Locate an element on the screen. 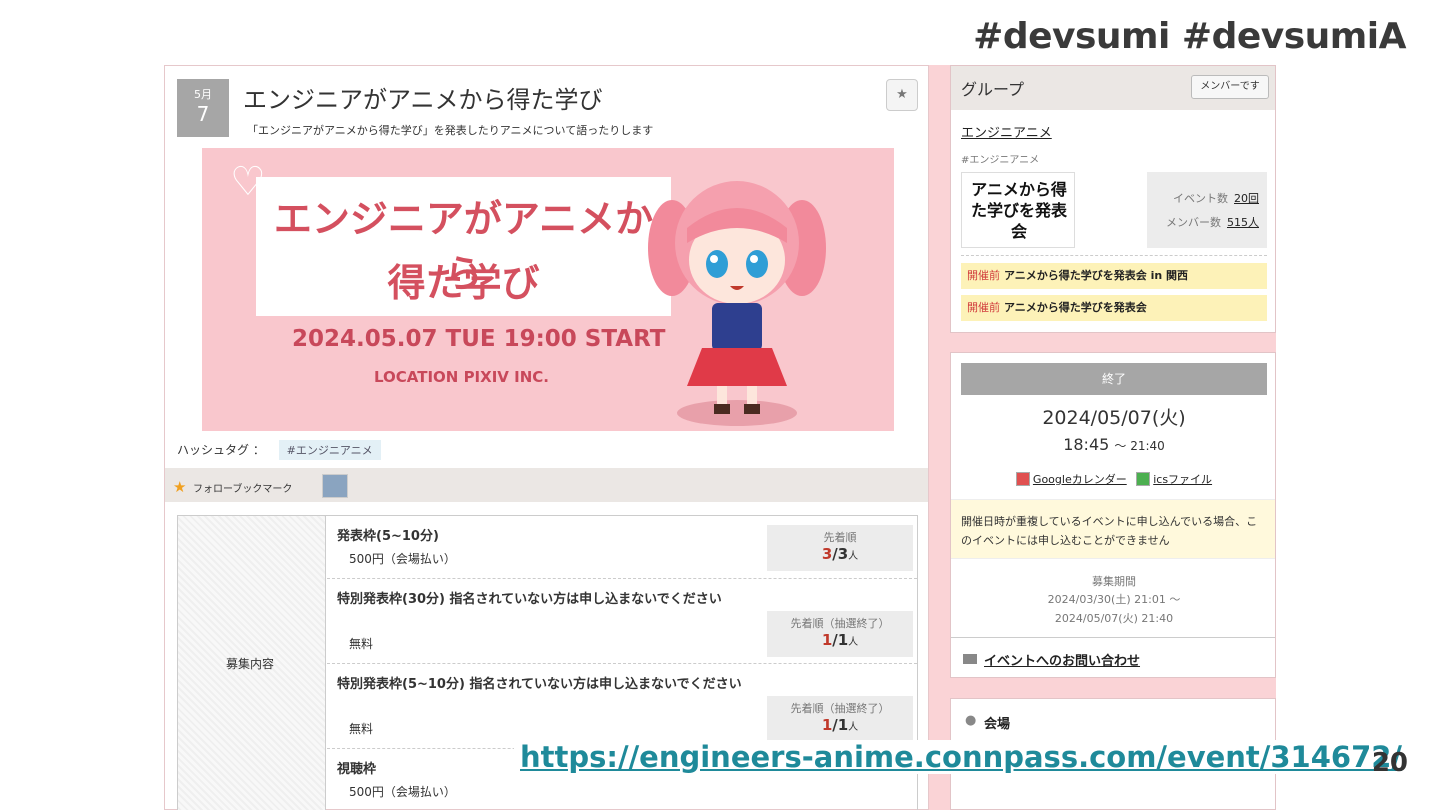  group-logo-text: アニメから得た学びを発表会 is located at coordinates (1018, 210).